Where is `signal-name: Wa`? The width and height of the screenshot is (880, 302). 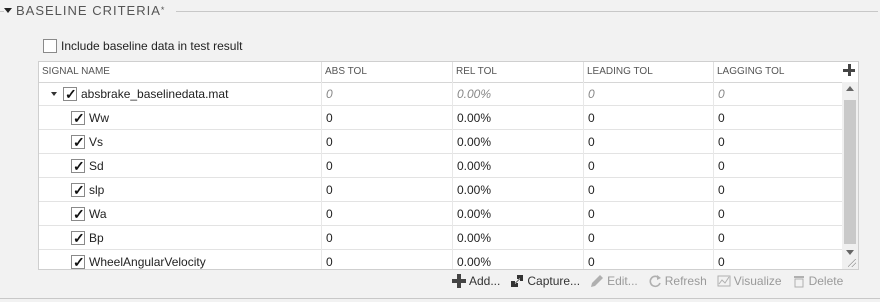 signal-name: Wa is located at coordinates (98, 214).